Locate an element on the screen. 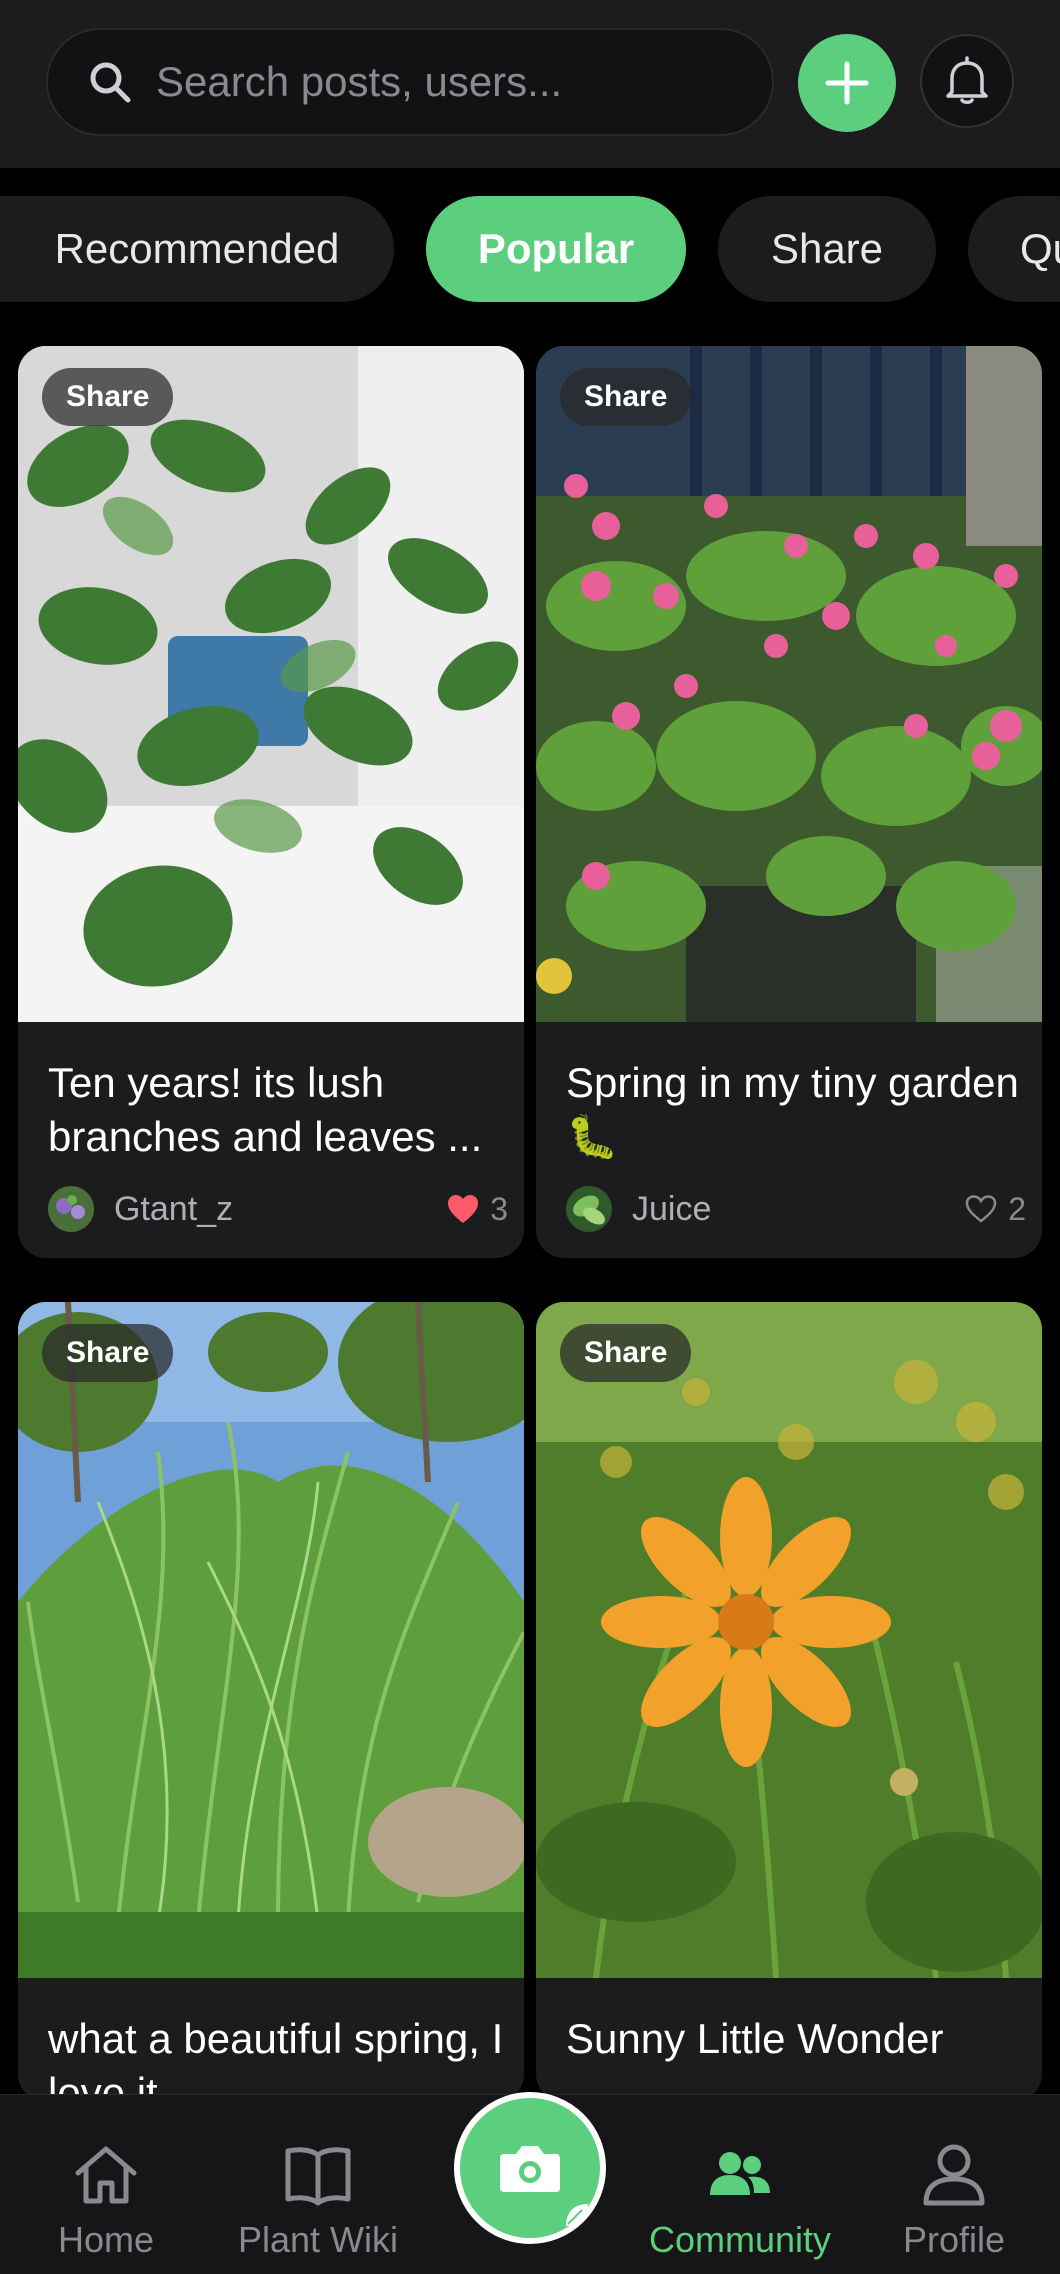 This screenshot has width=1060, height=2274. search-icon is located at coordinates (110, 82).